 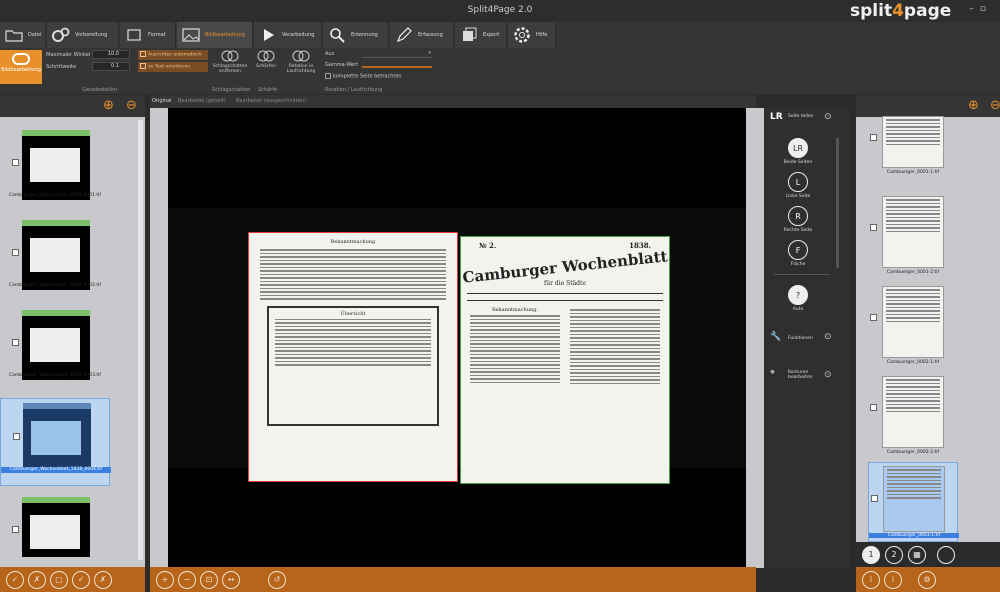 What do you see at coordinates (162, 101) in the screenshot?
I see `tab-original: Original` at bounding box center [162, 101].